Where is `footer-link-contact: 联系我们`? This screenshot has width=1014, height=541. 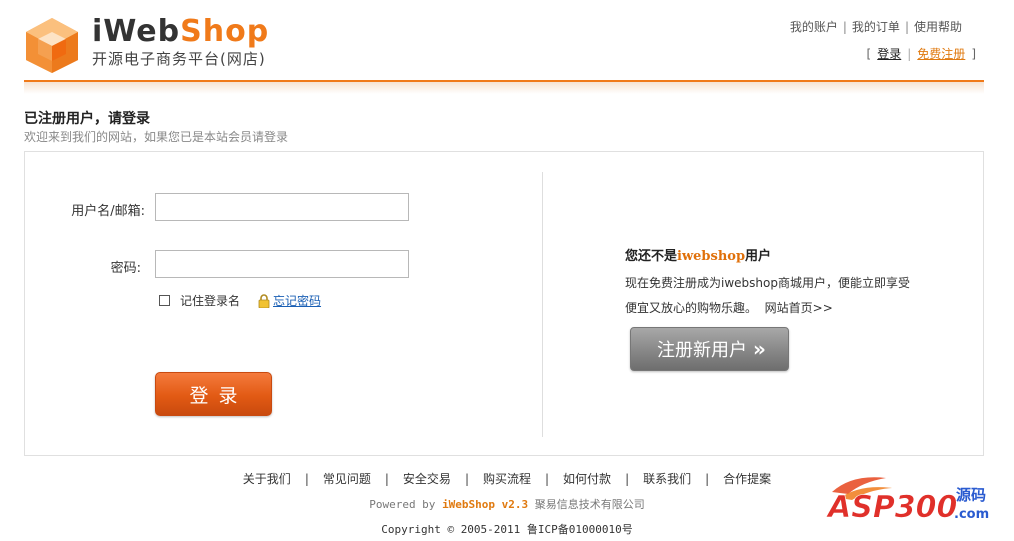 footer-link-contact: 联系我们 is located at coordinates (667, 479).